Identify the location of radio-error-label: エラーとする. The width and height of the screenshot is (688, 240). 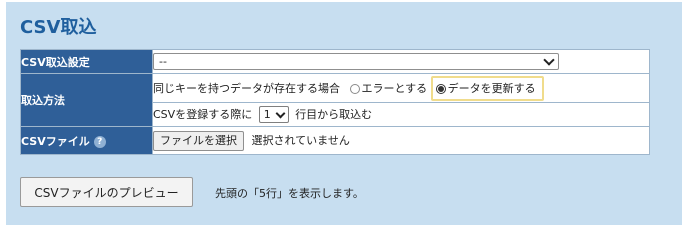
(394, 88).